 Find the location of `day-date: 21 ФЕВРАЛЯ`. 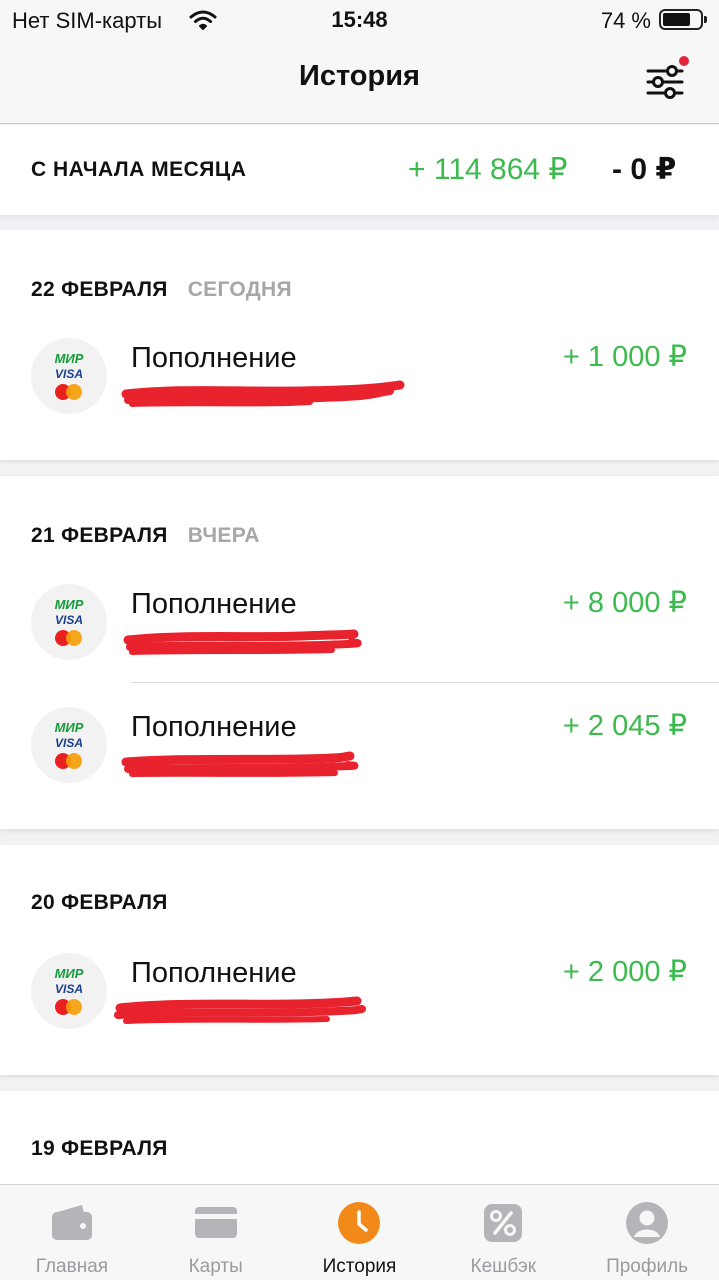

day-date: 21 ФЕВРАЛЯ is located at coordinates (99, 535).